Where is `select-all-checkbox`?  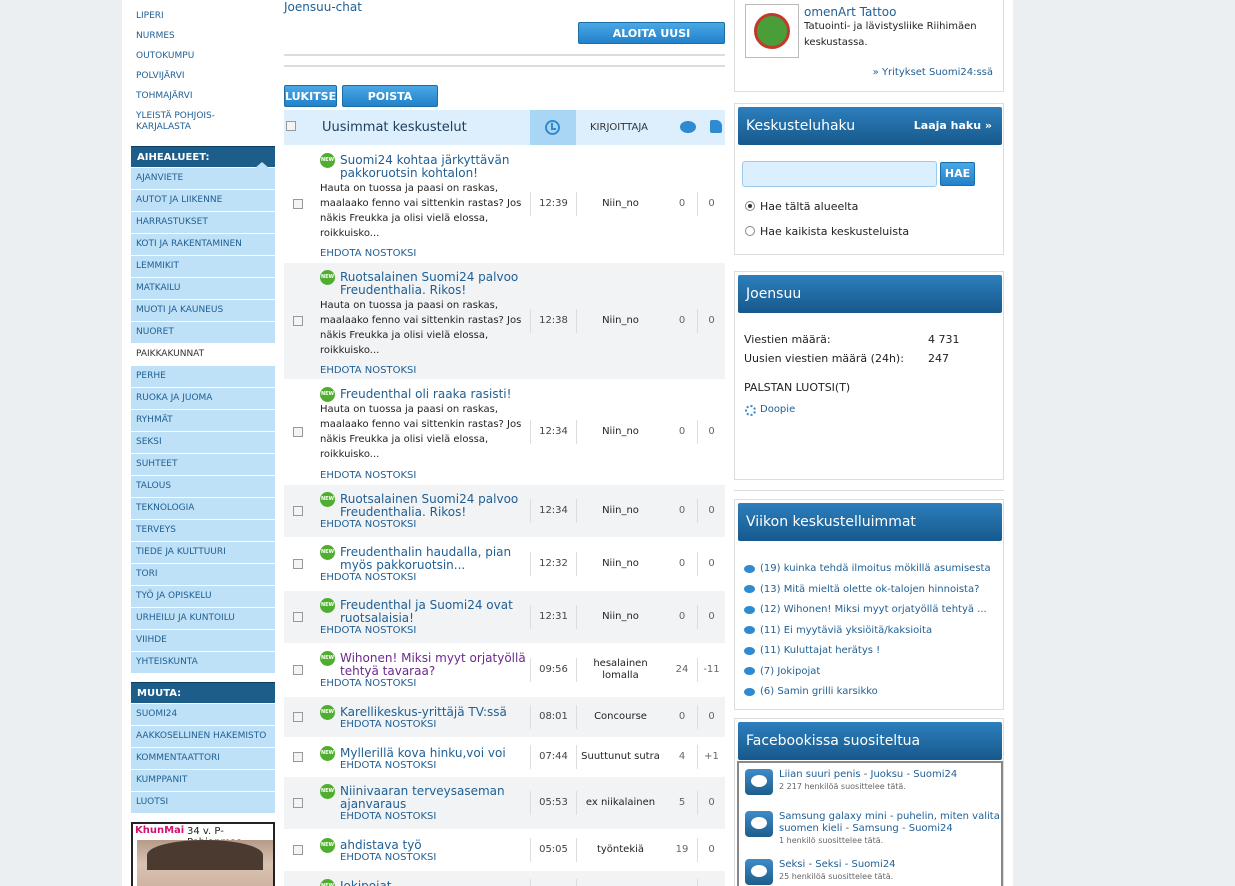 select-all-checkbox is located at coordinates (291, 126).